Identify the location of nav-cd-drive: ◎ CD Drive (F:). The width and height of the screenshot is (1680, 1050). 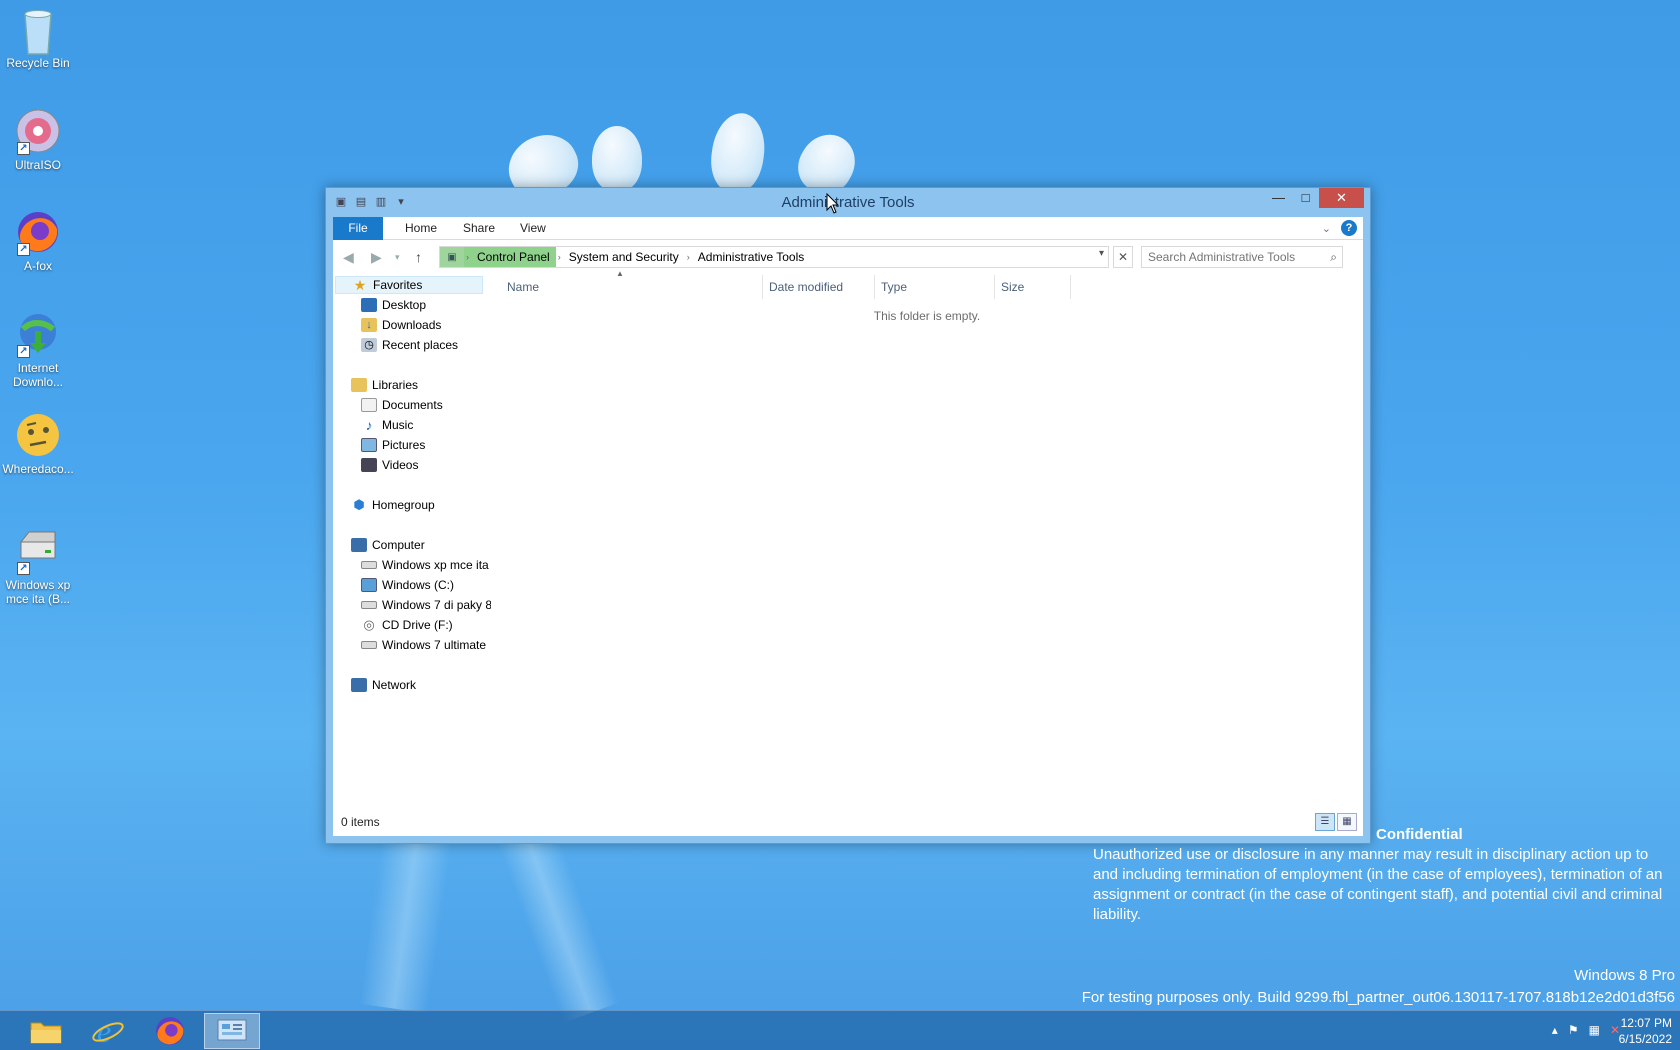
(407, 625).